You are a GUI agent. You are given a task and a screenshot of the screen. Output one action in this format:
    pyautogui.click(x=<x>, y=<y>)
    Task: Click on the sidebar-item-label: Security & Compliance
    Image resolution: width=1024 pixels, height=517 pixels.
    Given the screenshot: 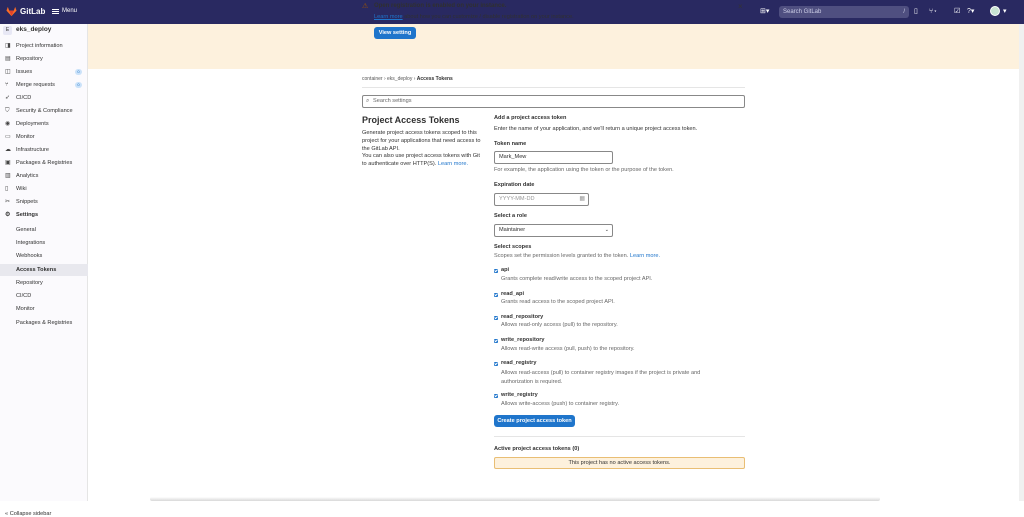 What is the action you would take?
    pyautogui.click(x=44, y=111)
    